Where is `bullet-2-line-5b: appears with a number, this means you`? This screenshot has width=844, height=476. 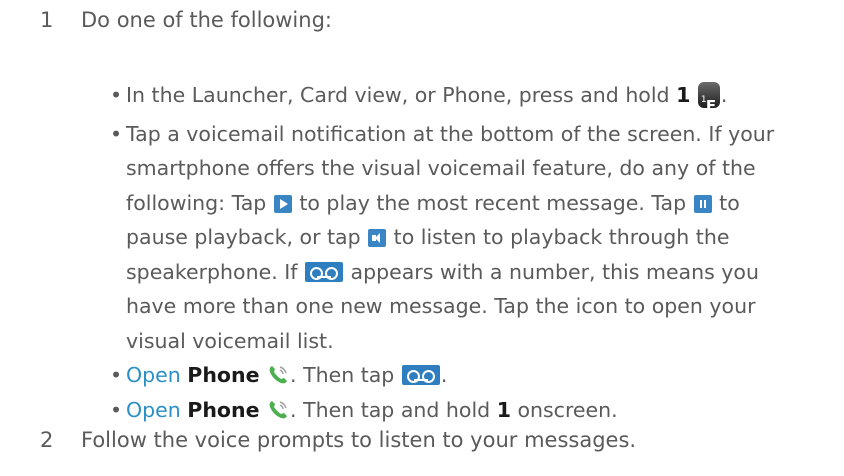 bullet-2-line-5b: appears with a number, this means you is located at coordinates (551, 271).